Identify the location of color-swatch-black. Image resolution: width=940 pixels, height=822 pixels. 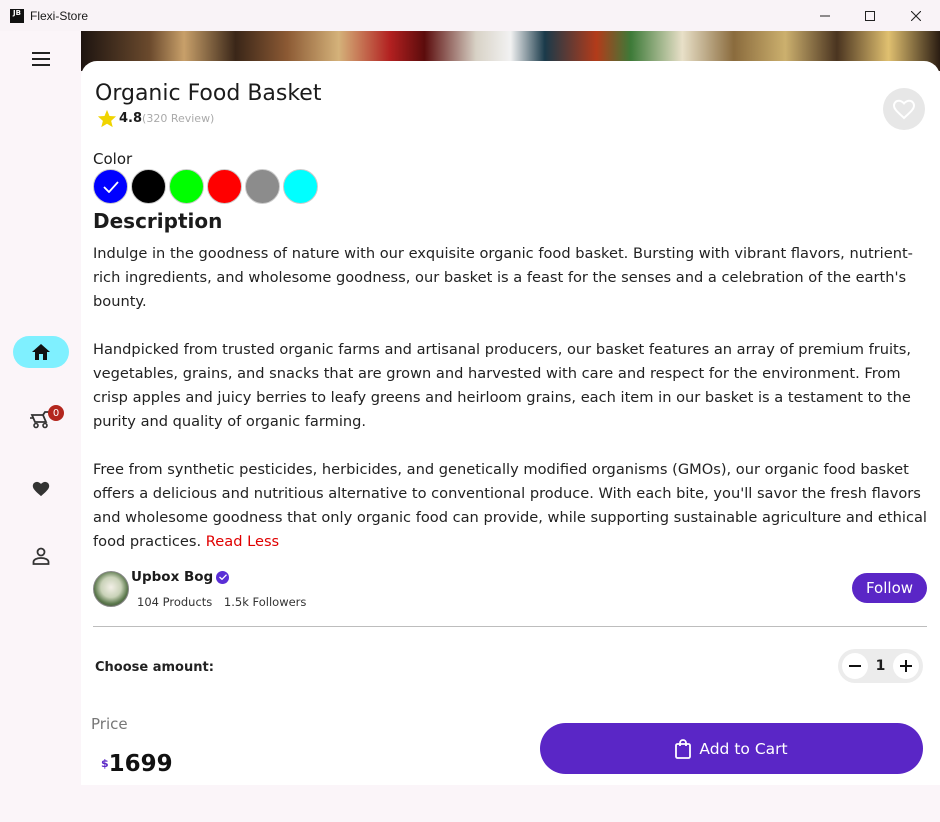
(148, 186).